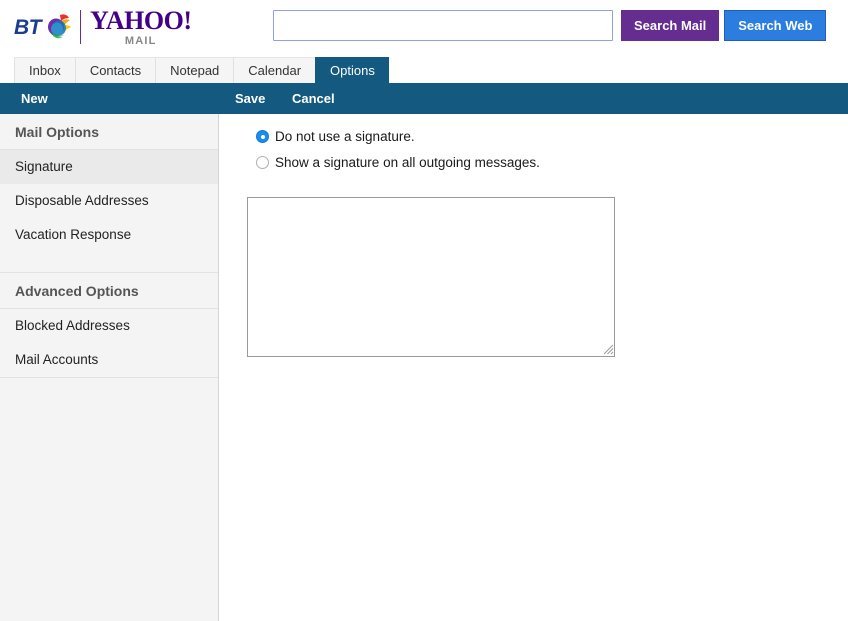 The image size is (848, 621). Describe the element at coordinates (262, 136) in the screenshot. I see `radio-do-not-use-signature` at that location.